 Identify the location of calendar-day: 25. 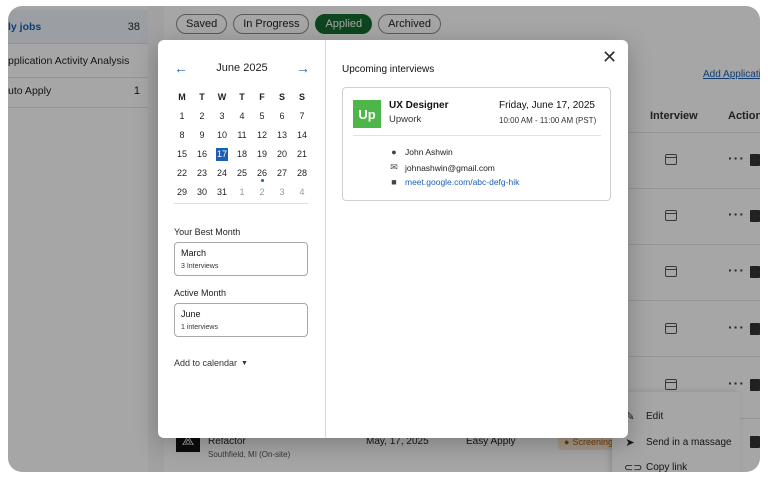
(242, 173).